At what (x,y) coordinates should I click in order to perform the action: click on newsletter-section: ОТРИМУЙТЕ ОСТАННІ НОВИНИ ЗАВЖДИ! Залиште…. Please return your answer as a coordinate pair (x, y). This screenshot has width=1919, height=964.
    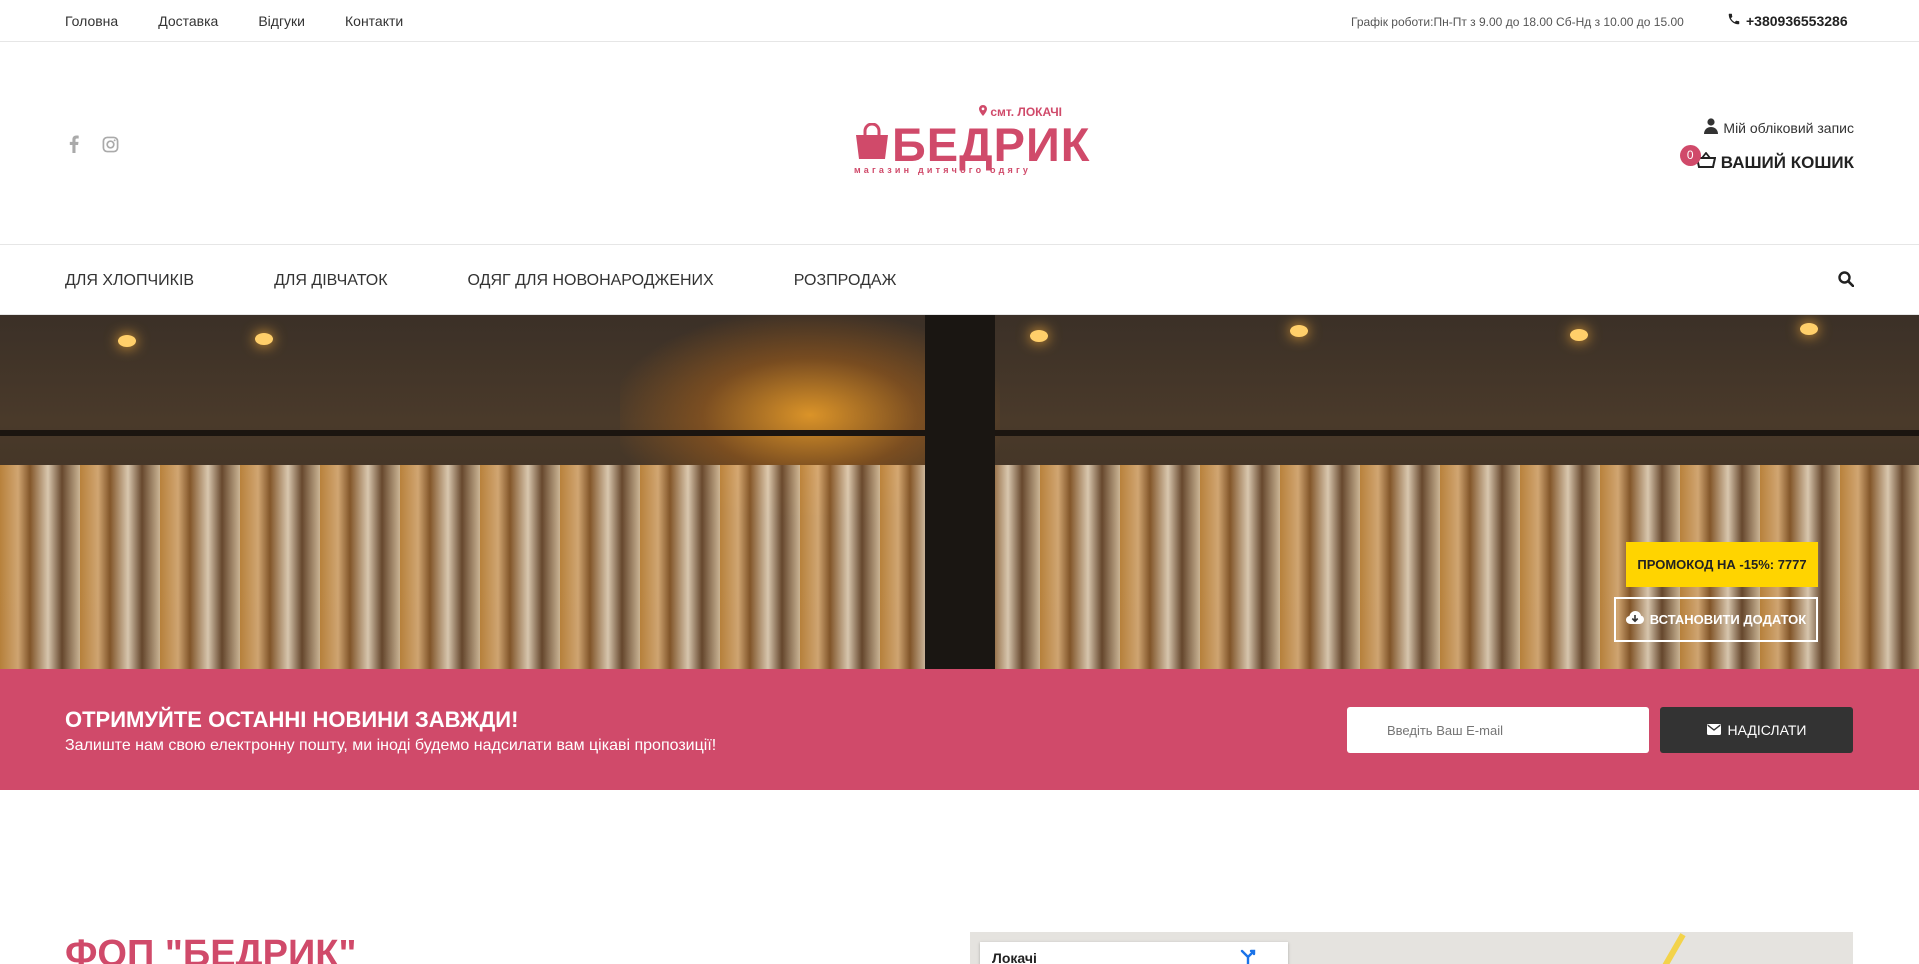
    Looking at the image, I should click on (959, 729).